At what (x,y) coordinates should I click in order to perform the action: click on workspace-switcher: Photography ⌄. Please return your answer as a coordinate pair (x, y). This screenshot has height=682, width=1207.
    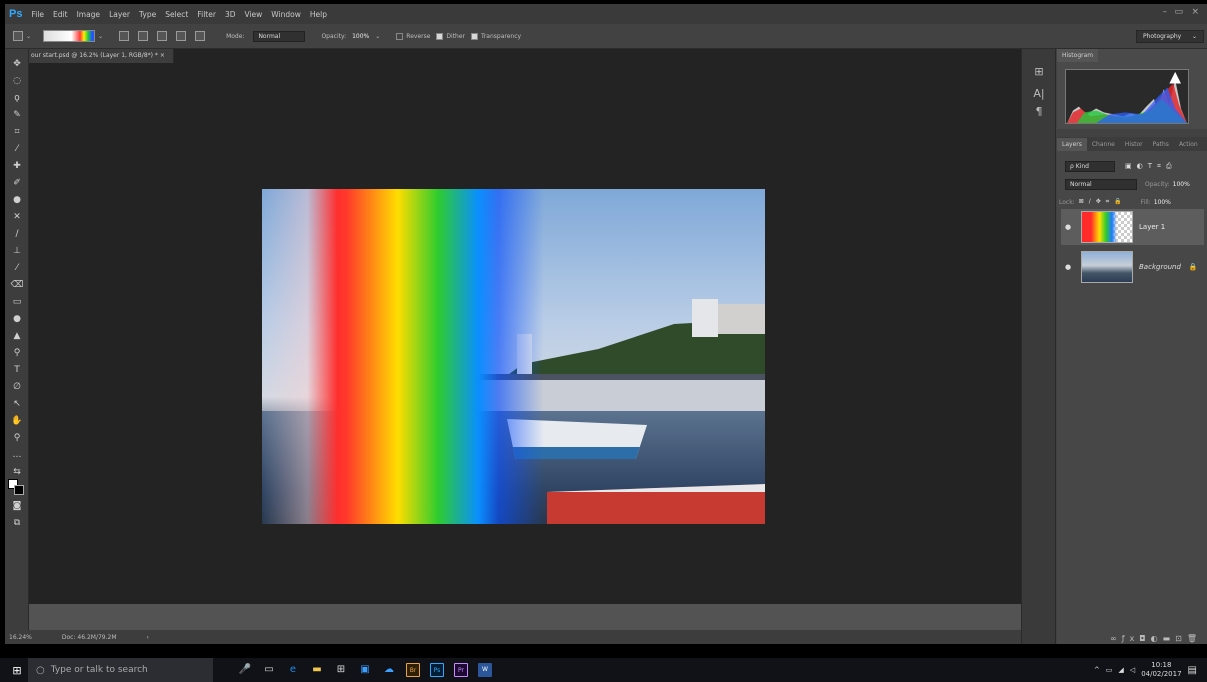
    Looking at the image, I should click on (1170, 36).